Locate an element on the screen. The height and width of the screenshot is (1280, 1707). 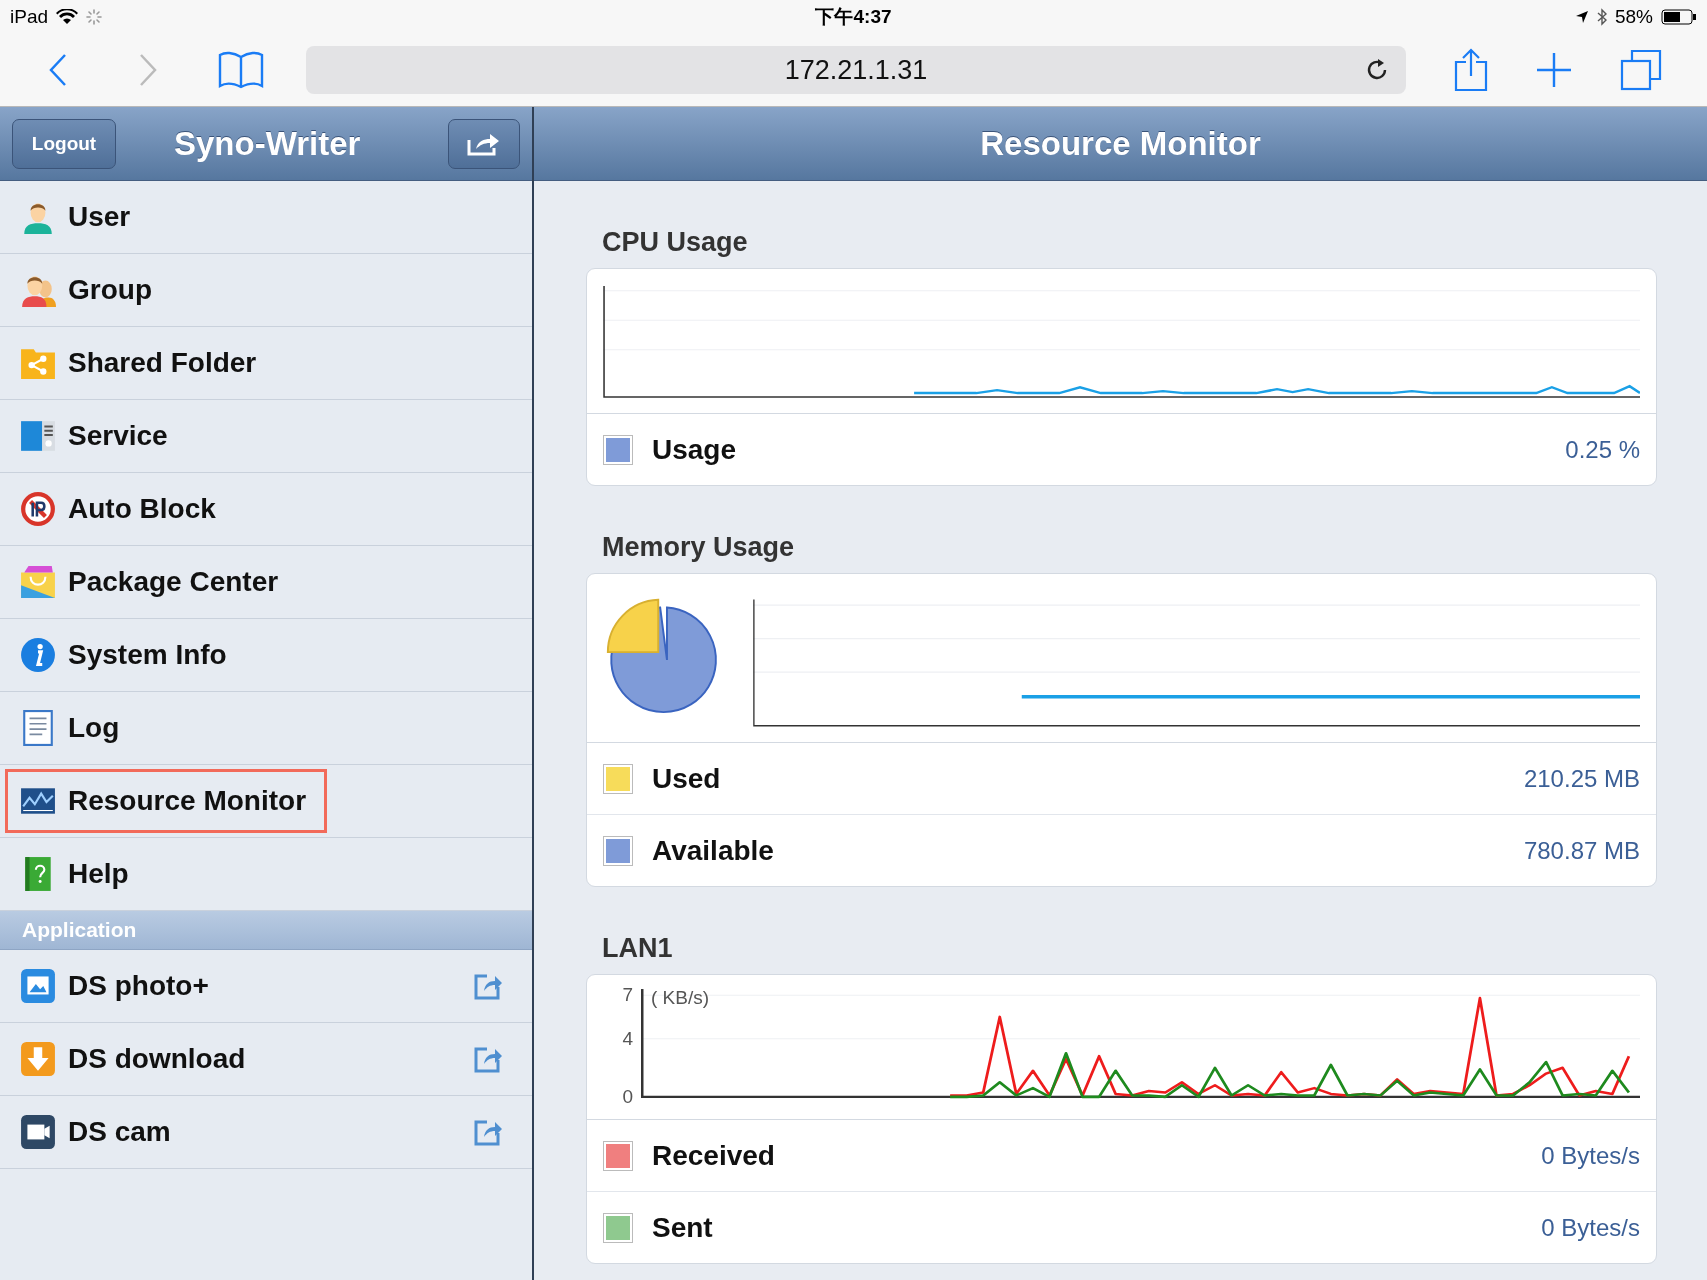
clock: 下午4:37 is located at coordinates (853, 17).